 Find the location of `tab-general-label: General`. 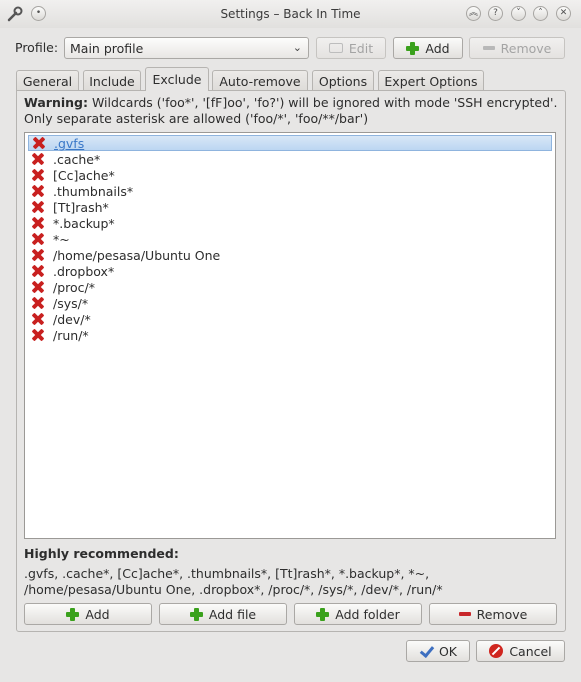

tab-general-label: General is located at coordinates (47, 81).